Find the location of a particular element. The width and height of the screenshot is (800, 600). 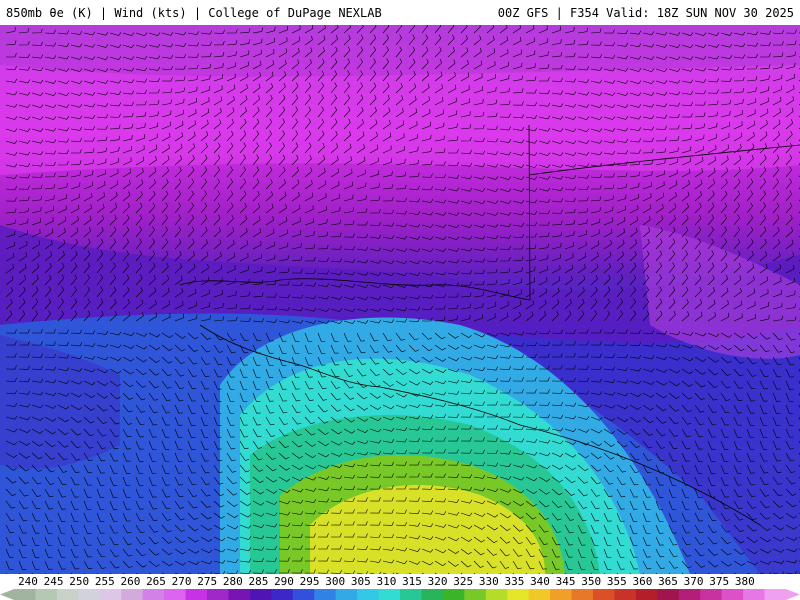

legend-tick-label: 340 is located at coordinates (540, 581).